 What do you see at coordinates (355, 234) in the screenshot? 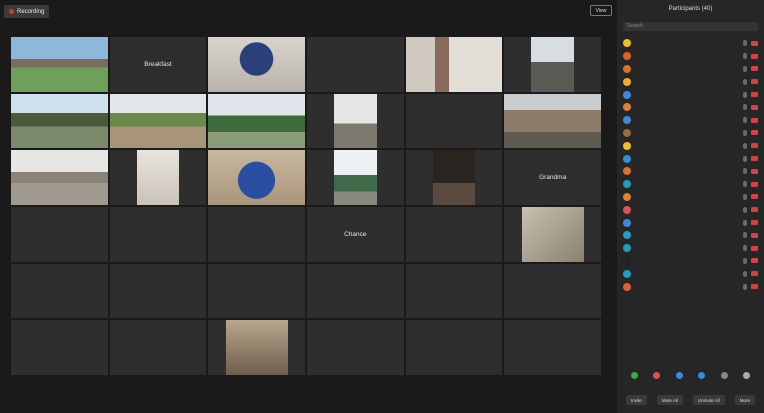
I see `participant-tile: Chance` at bounding box center [355, 234].